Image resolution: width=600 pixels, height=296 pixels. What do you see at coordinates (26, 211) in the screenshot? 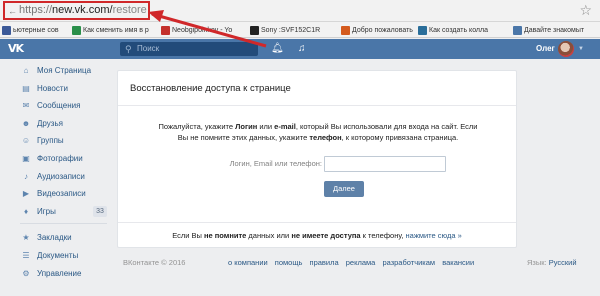
I see `games-icon: ♦` at bounding box center [26, 211].